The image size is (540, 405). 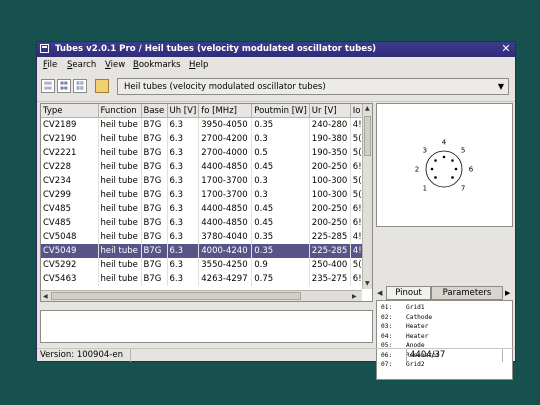 What do you see at coordinates (50, 65) in the screenshot?
I see `menu-file: File` at bounding box center [50, 65].